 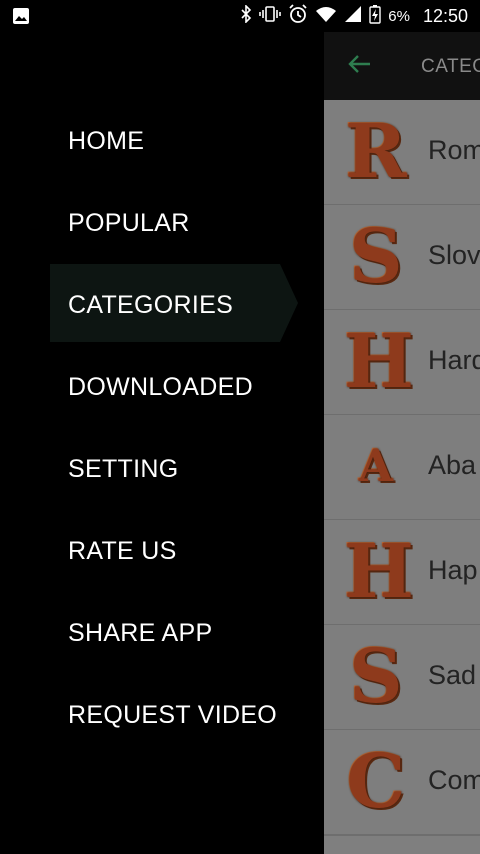 I want to click on category-name: Com, so click(x=454, y=780).